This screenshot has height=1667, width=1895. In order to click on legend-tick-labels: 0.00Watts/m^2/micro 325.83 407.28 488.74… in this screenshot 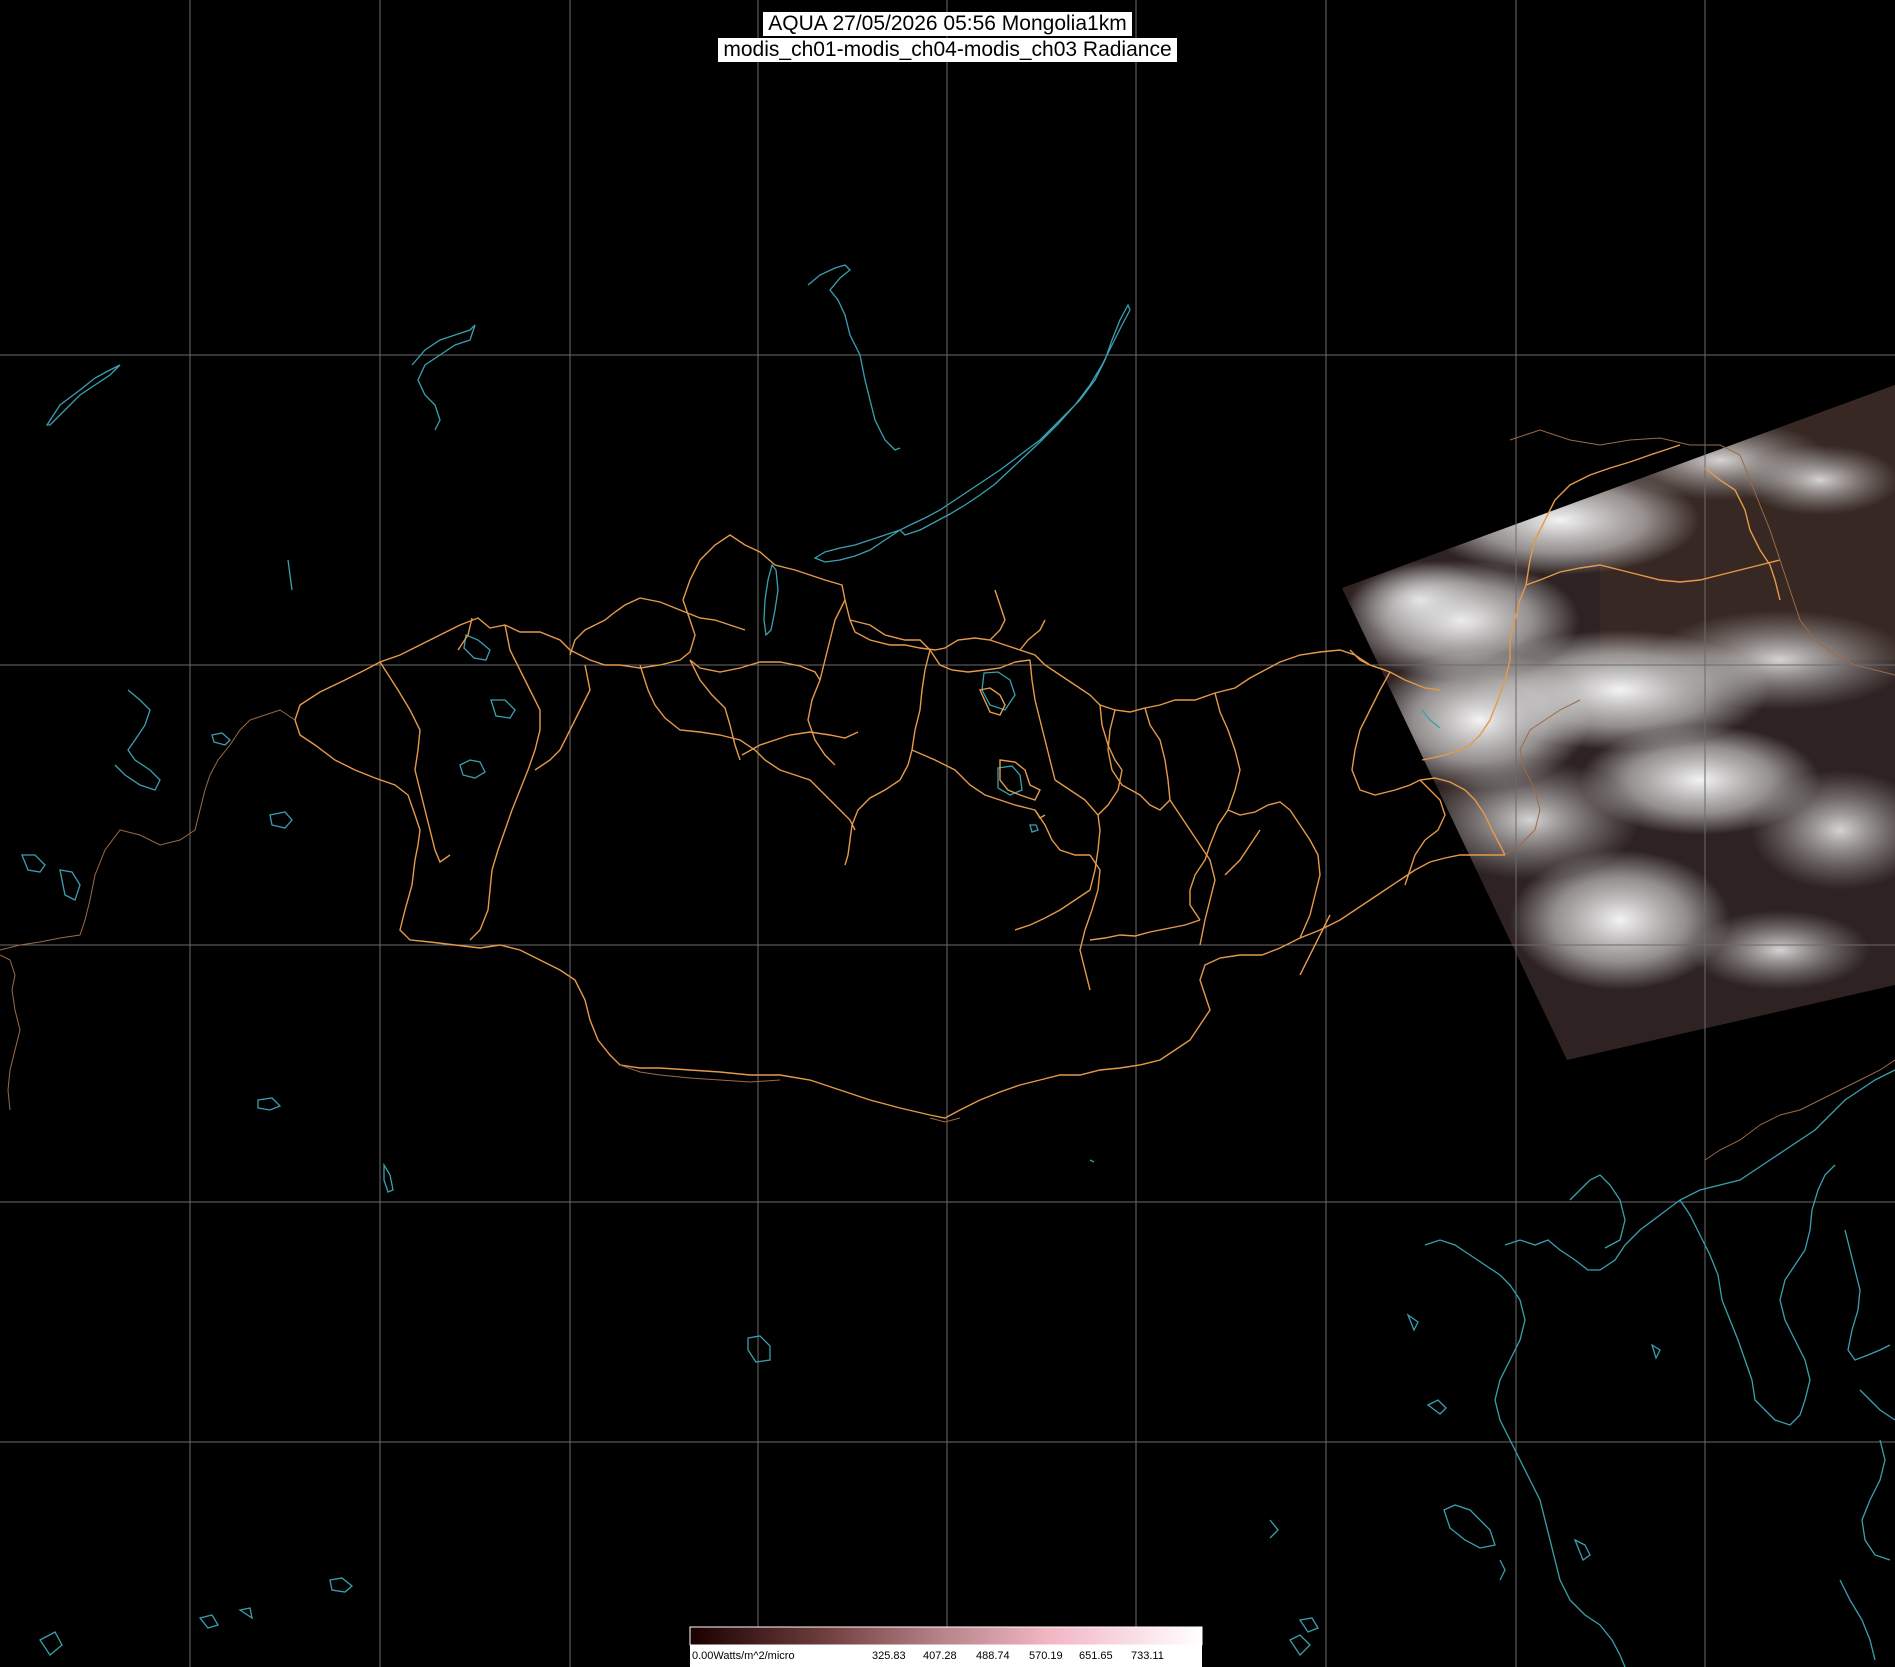, I will do `click(946, 1656)`.